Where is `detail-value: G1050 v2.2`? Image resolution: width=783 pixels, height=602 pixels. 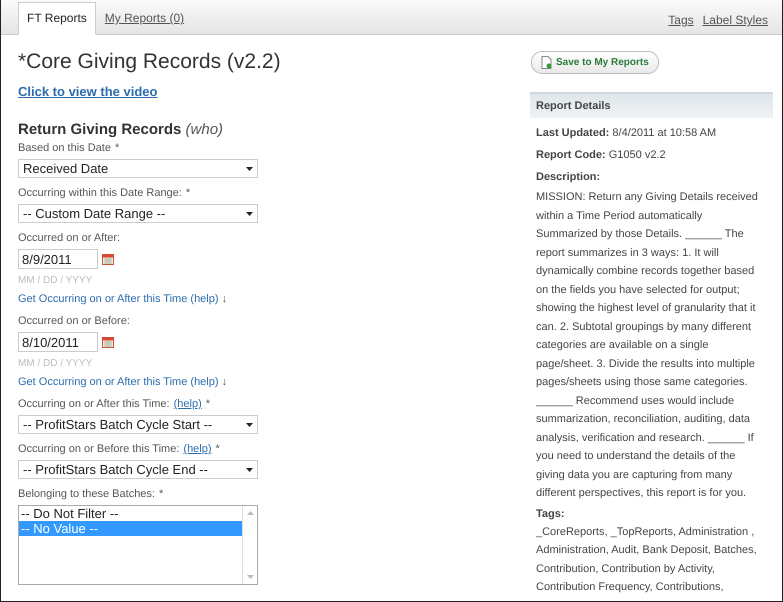
detail-value: G1050 v2.2 is located at coordinates (637, 155).